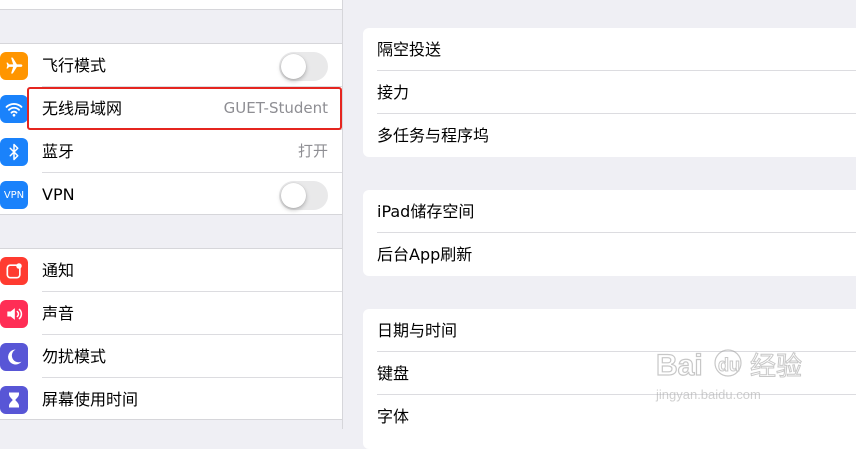 The width and height of the screenshot is (856, 449). I want to click on list-item-label: 接力, so click(393, 92).